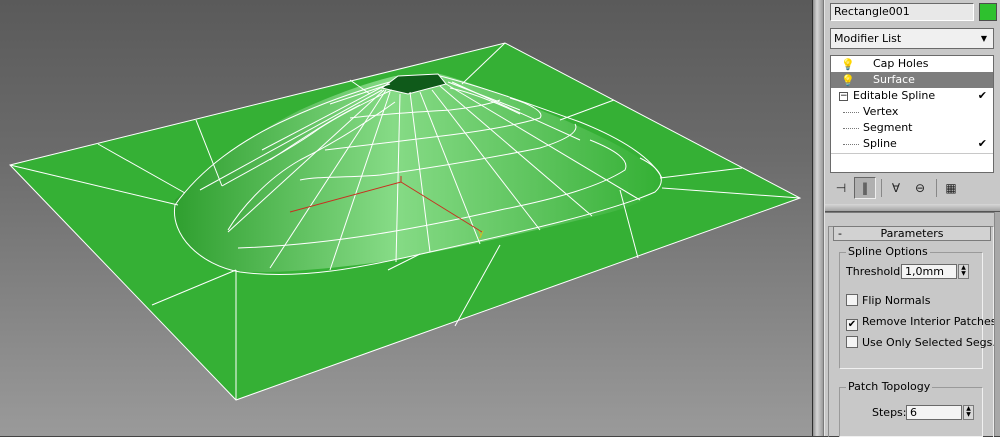 The height and width of the screenshot is (437, 1000). Describe the element at coordinates (929, 321) in the screenshot. I see `remove-interior-label: Remove Interior Patches` at that location.